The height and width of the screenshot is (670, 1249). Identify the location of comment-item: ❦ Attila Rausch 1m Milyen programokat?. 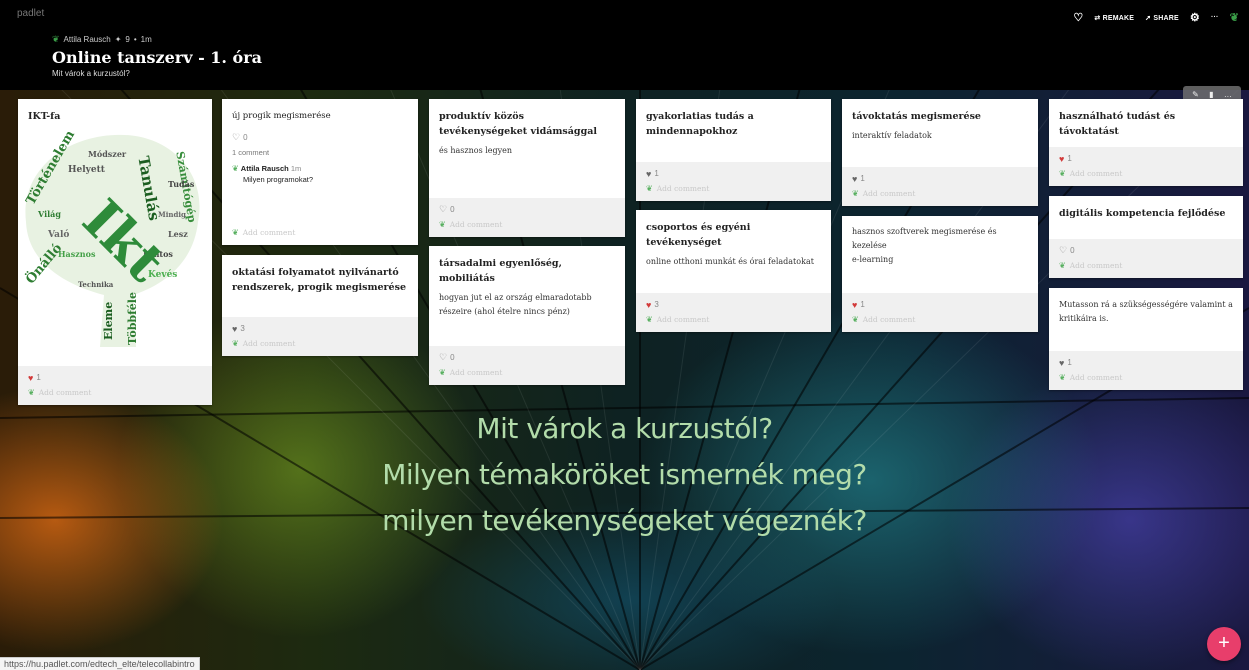
(320, 171).